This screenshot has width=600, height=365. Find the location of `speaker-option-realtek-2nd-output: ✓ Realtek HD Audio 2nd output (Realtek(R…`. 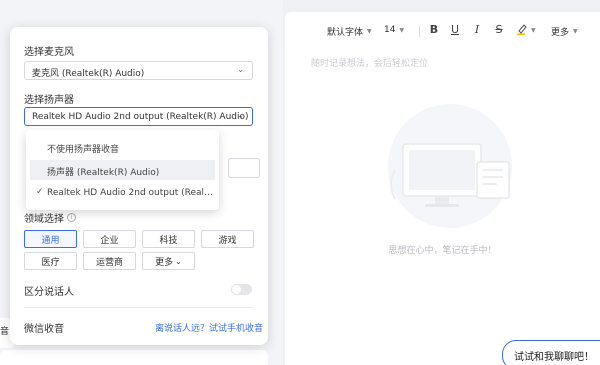

speaker-option-realtek-2nd-output: ✓ Realtek HD Audio 2nd output (Realtek(R… is located at coordinates (122, 193).